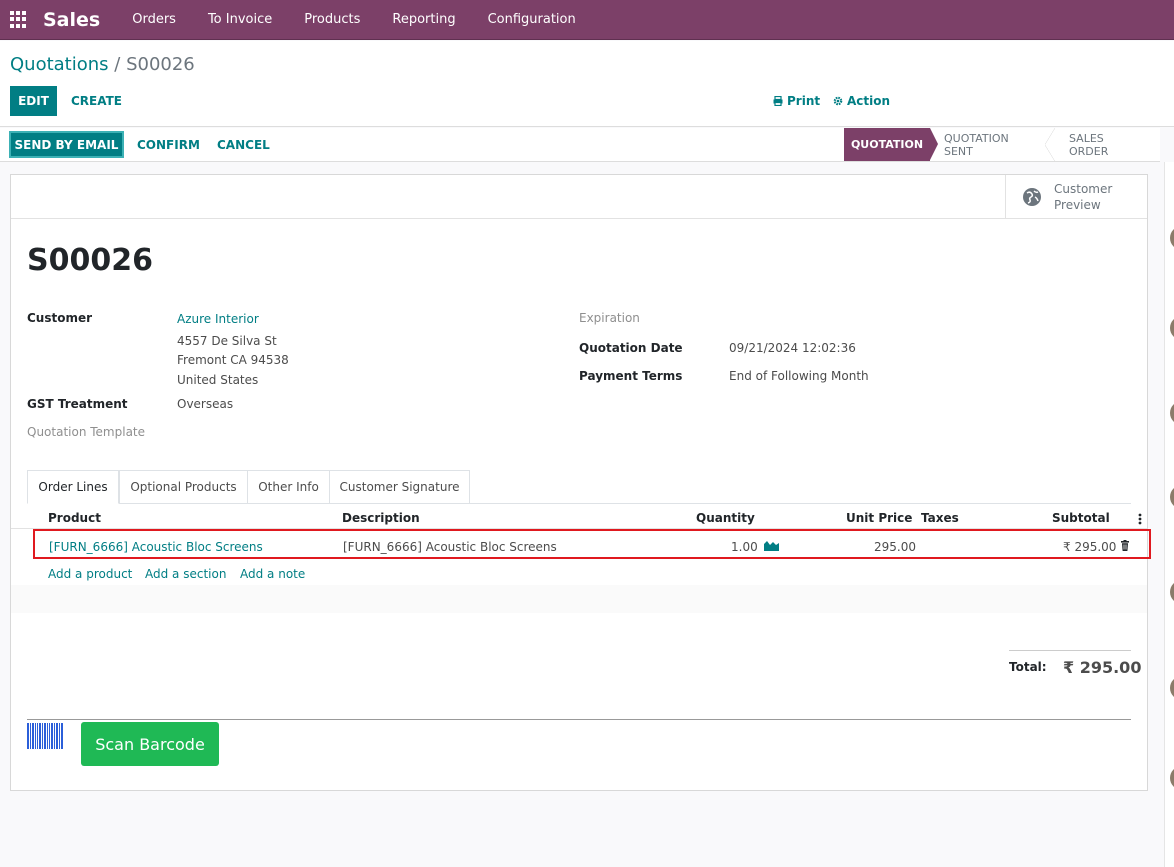  I want to click on globe-icon, so click(1032, 197).